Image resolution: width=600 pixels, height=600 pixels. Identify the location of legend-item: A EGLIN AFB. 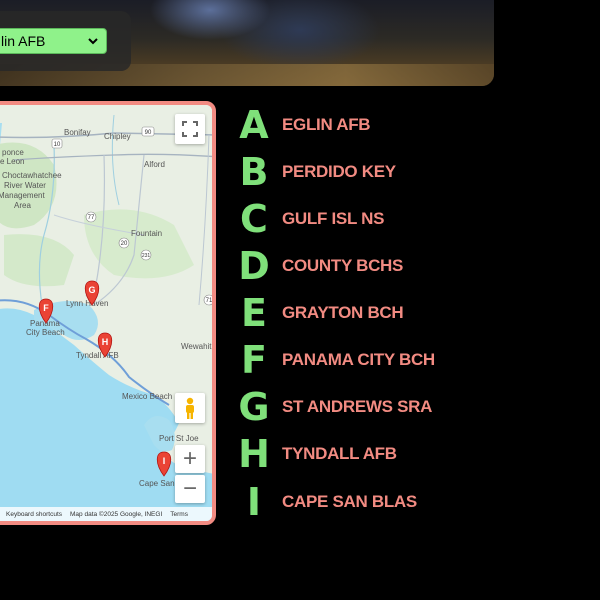
(408, 125).